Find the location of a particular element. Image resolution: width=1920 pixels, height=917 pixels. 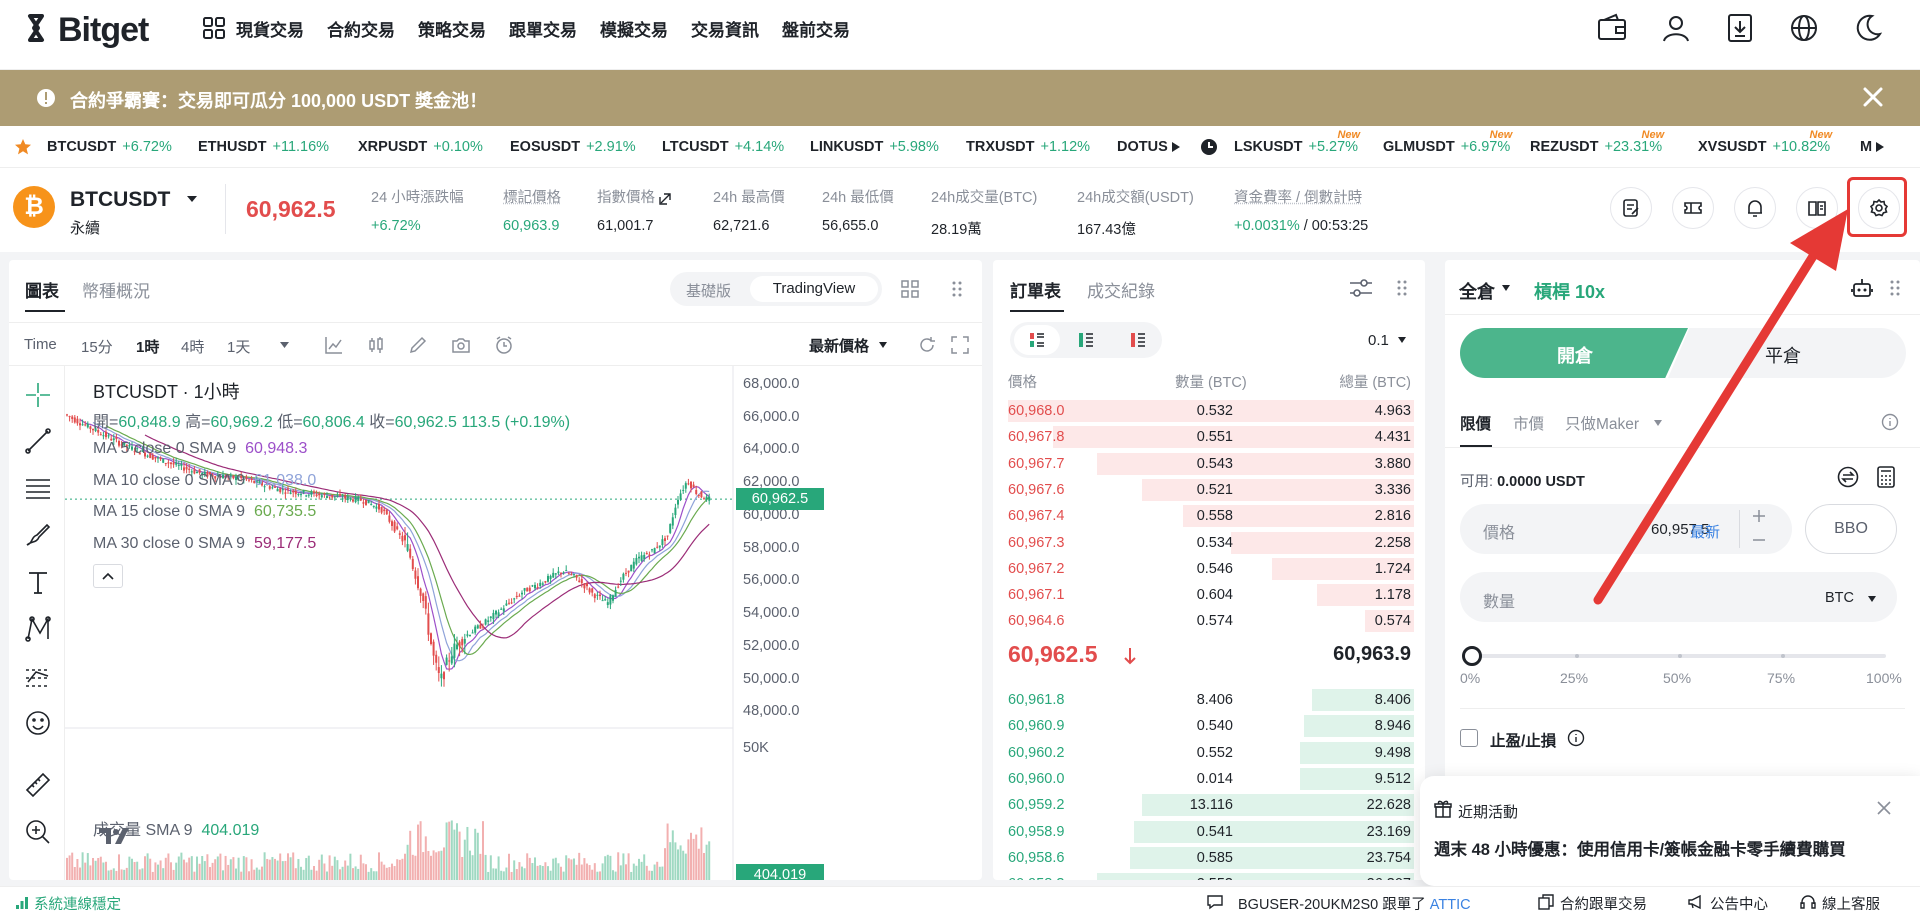

ask-row: 60,967.4 0.558 2.816 is located at coordinates (1209, 516).